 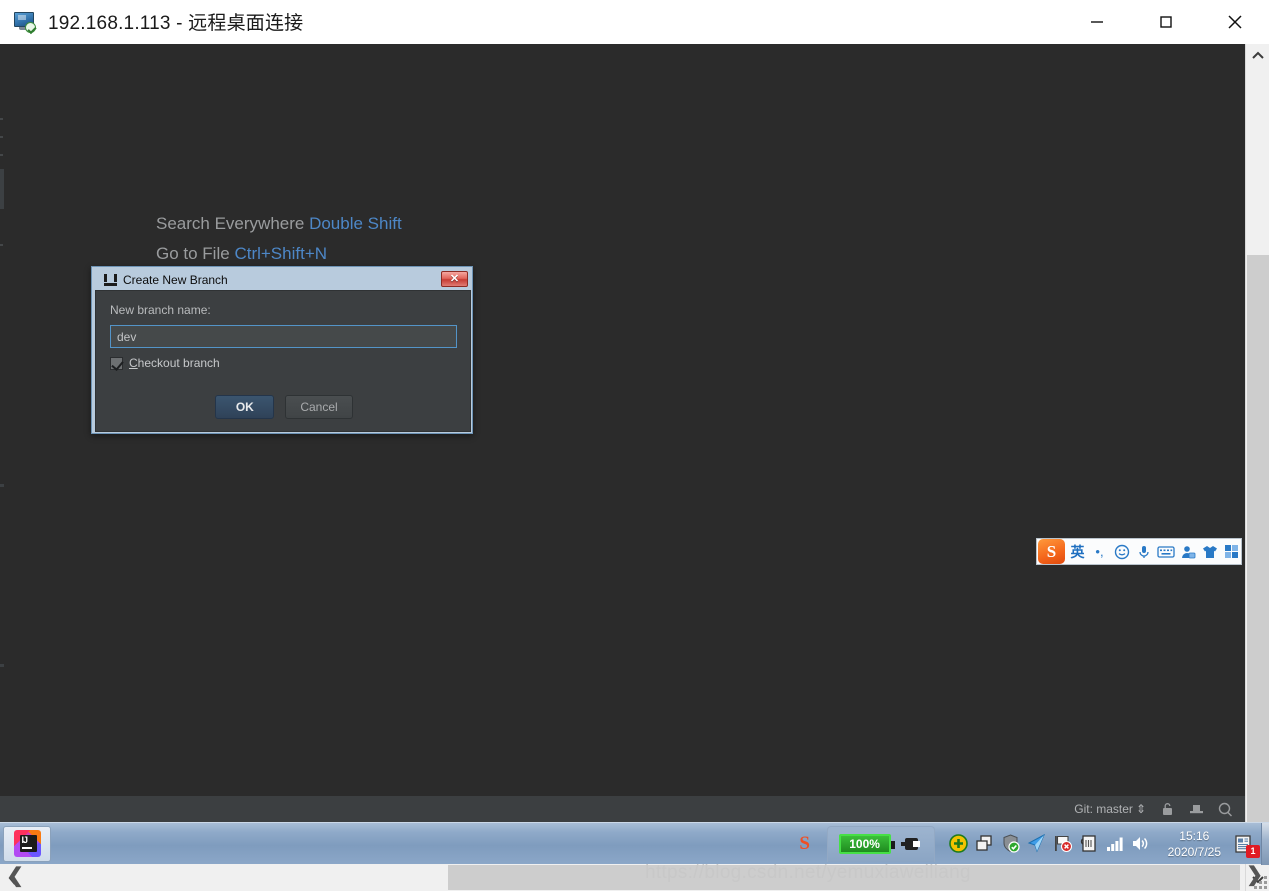 I want to click on dialog-close-button: ✕, so click(x=454, y=279).